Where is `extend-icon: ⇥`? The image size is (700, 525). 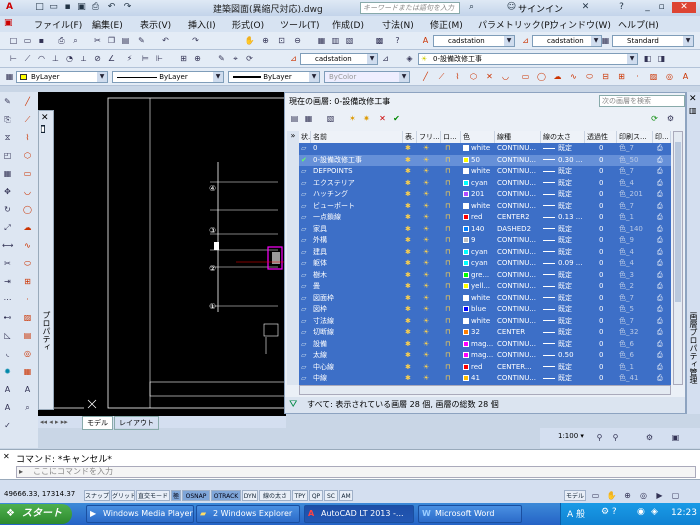
extend-icon: ⇥ is located at coordinates (7, 281).